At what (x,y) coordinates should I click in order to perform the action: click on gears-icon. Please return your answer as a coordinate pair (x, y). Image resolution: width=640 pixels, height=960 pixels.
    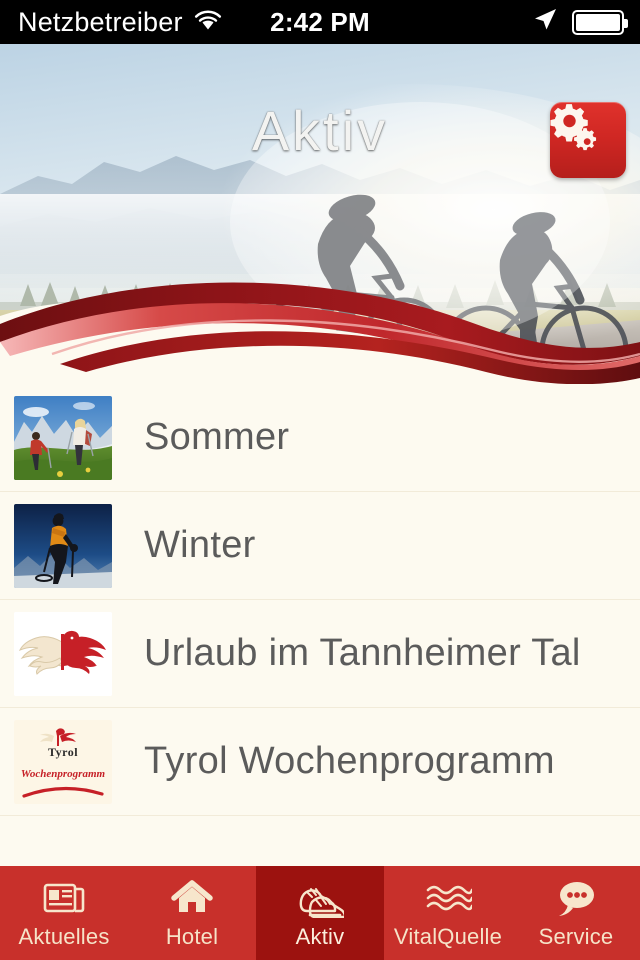
    Looking at the image, I should click on (573, 127).